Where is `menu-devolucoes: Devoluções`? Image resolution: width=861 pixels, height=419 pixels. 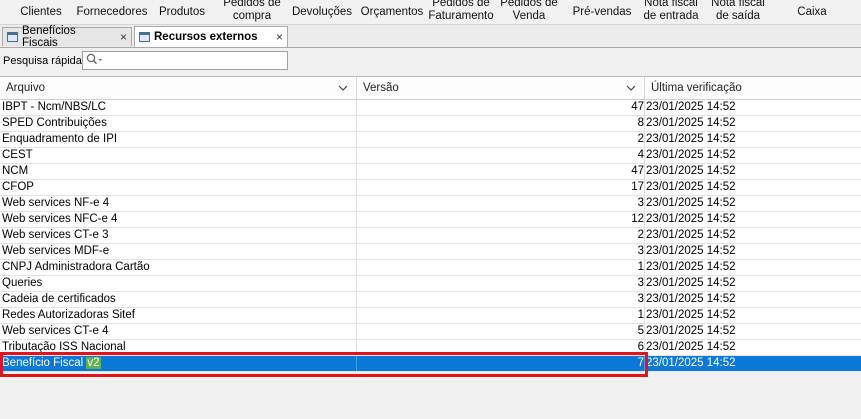 menu-devolucoes: Devoluções is located at coordinates (322, 12).